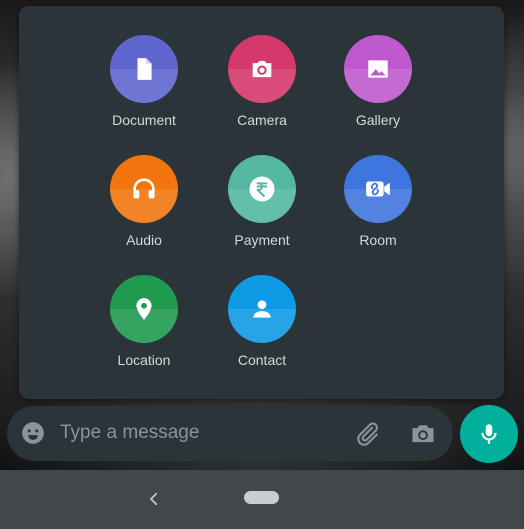  I want to click on document-icon, so click(144, 69).